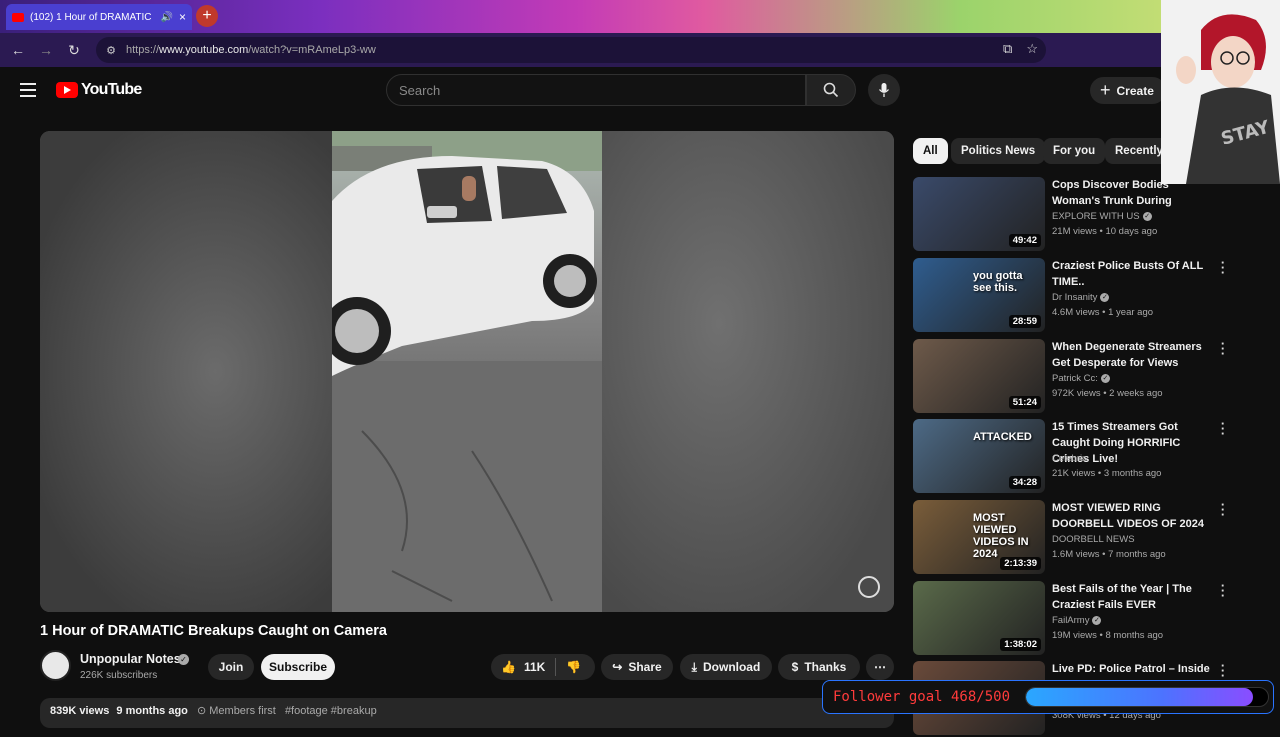 The width and height of the screenshot is (1280, 737). I want to click on download-button: ⤓ Download, so click(726, 667).